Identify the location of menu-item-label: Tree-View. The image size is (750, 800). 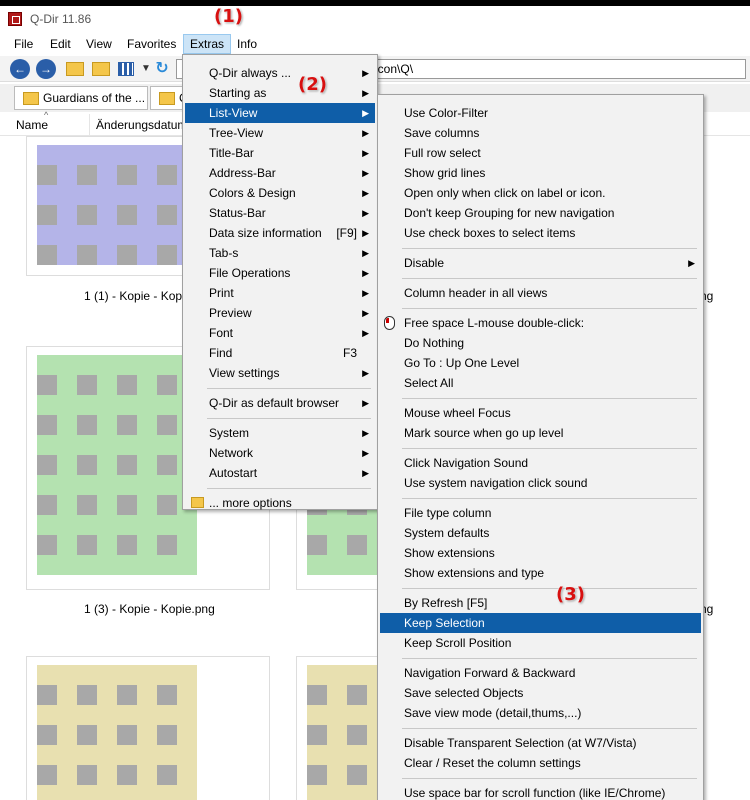
(236, 133).